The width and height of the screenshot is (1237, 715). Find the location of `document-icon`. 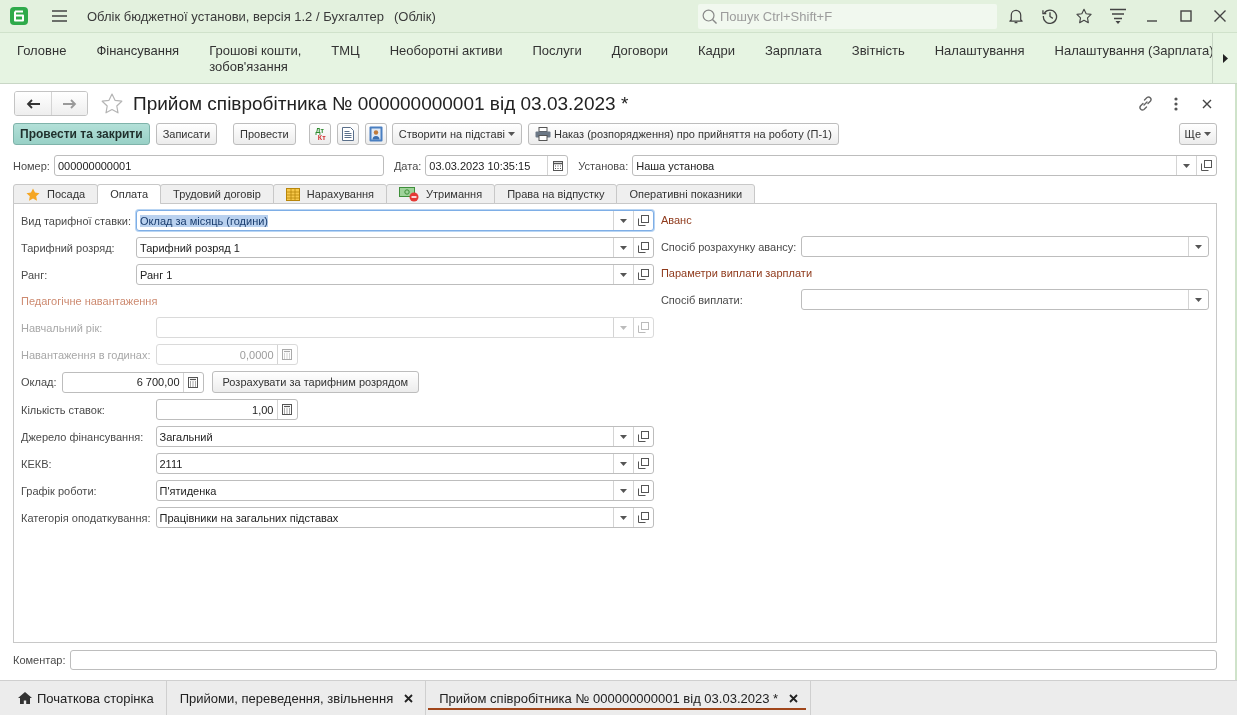

document-icon is located at coordinates (347, 134).